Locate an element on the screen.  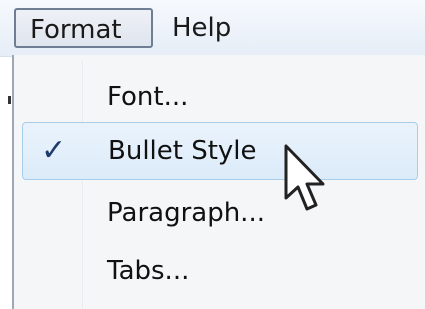
check-icon: ✓ is located at coordinates (54, 150).